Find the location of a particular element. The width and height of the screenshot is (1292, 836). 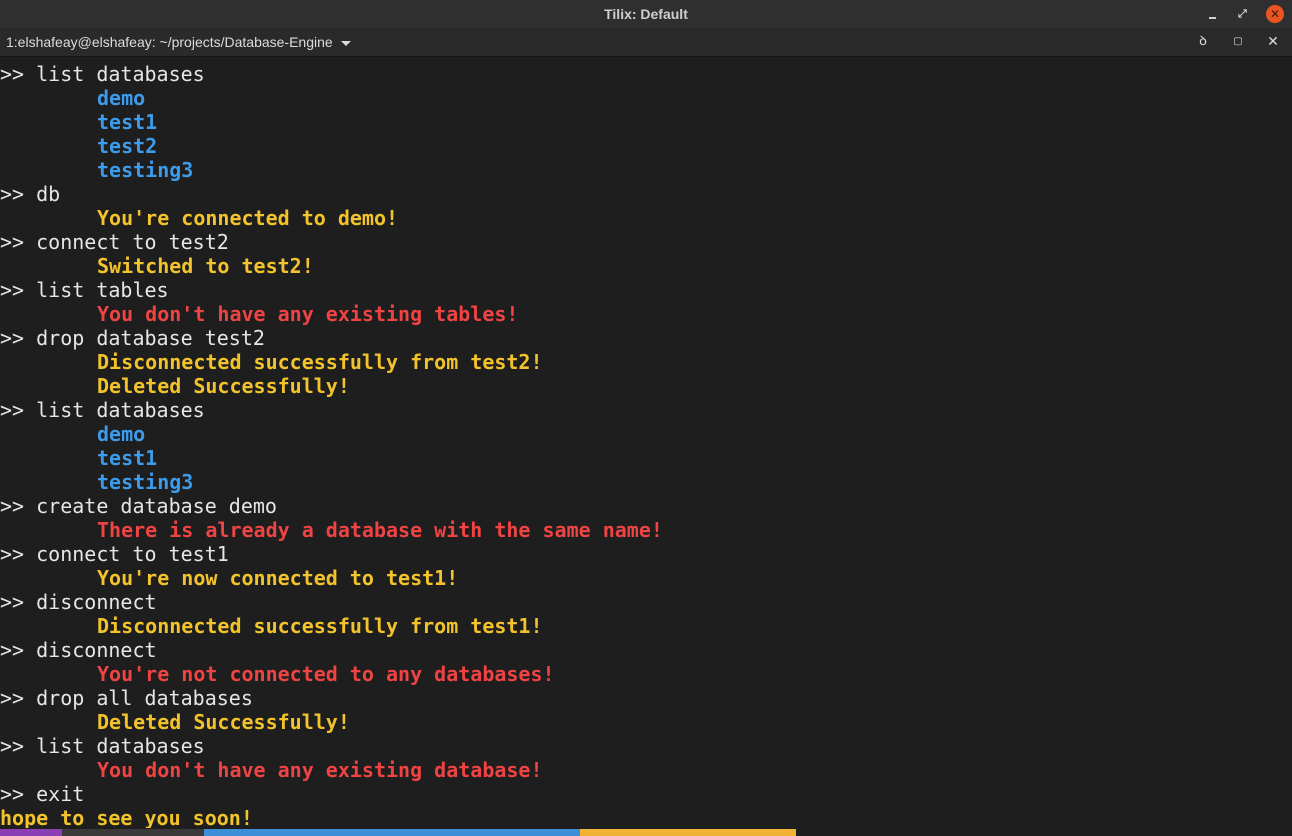

terminal-command-line: >> connect to test1 is located at coordinates (646, 554).